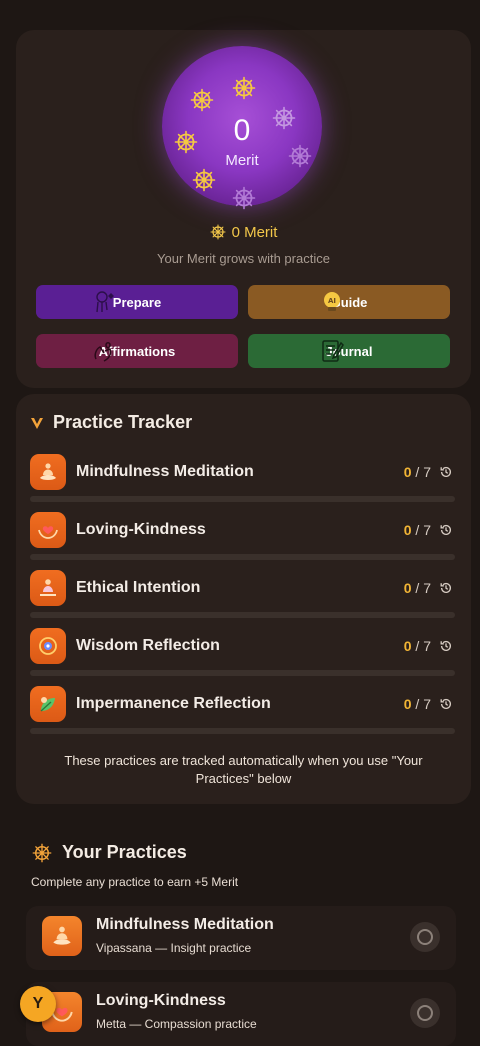  What do you see at coordinates (48, 646) in the screenshot?
I see `wisdom-icon` at bounding box center [48, 646].